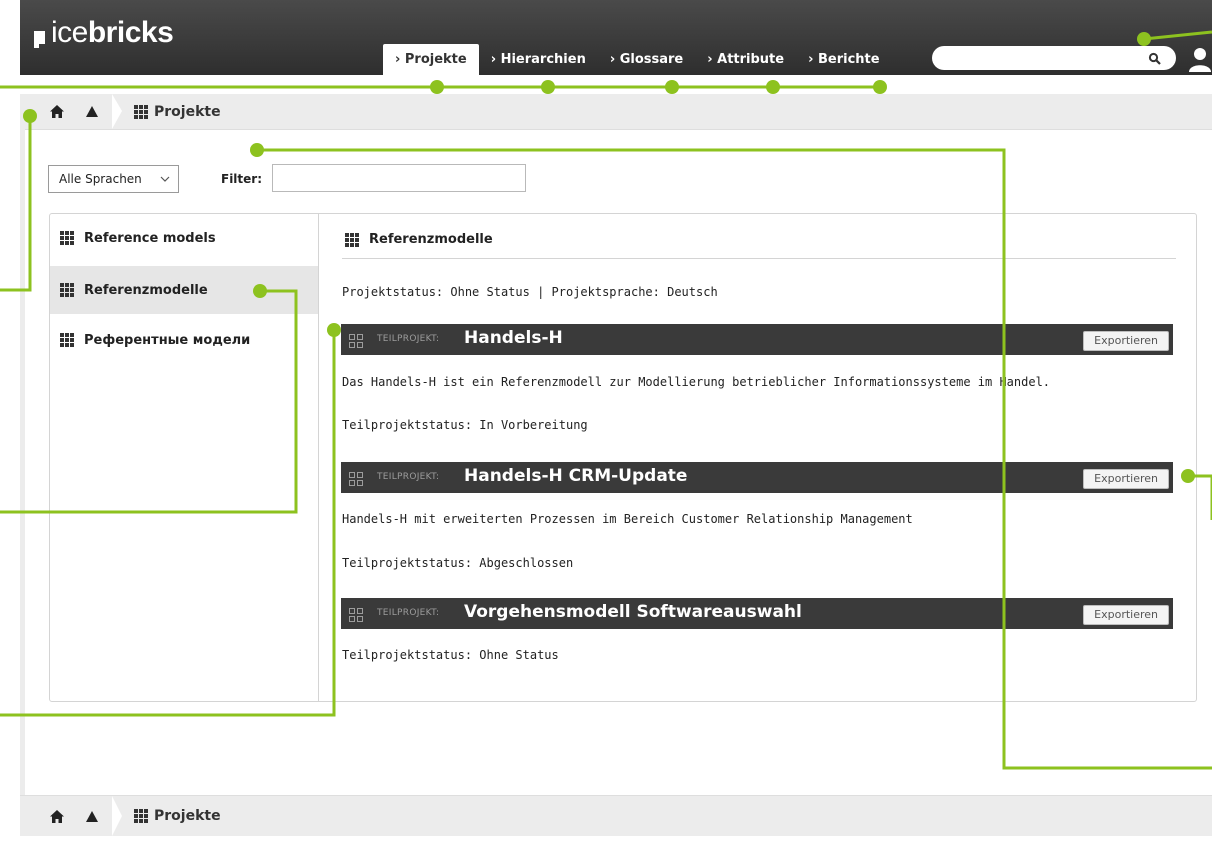  Describe the element at coordinates (465, 425) in the screenshot. I see `subproject-status: Teilprojektstatus: In Vorbereitung` at that location.